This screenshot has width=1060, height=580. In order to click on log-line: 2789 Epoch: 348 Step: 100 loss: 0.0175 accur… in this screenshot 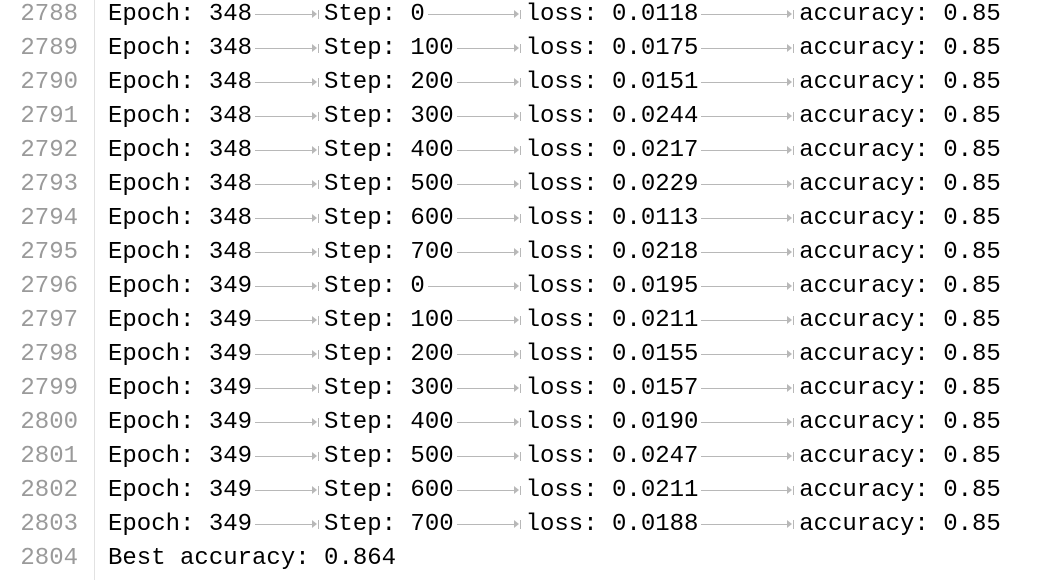, I will do `click(530, 51)`.